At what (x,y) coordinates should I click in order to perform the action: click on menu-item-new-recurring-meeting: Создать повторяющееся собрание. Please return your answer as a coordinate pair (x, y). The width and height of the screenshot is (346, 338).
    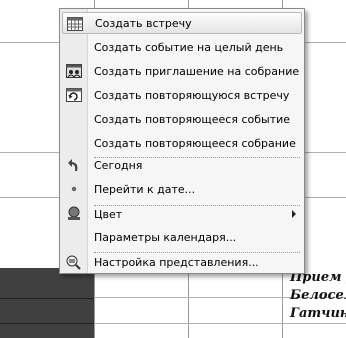
    Looking at the image, I should click on (182, 143).